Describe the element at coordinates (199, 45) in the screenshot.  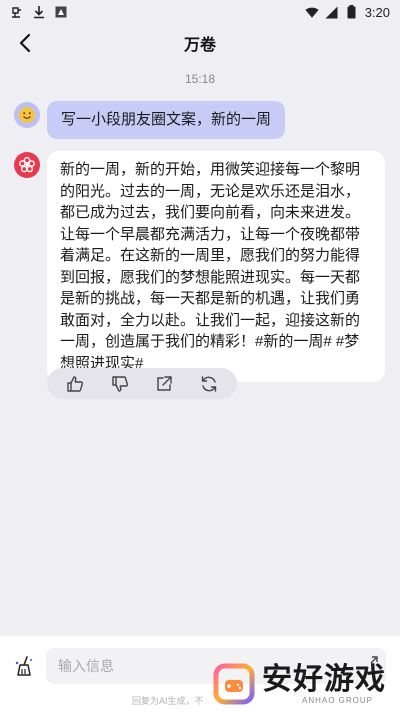
I see `page-title: 万卷` at that location.